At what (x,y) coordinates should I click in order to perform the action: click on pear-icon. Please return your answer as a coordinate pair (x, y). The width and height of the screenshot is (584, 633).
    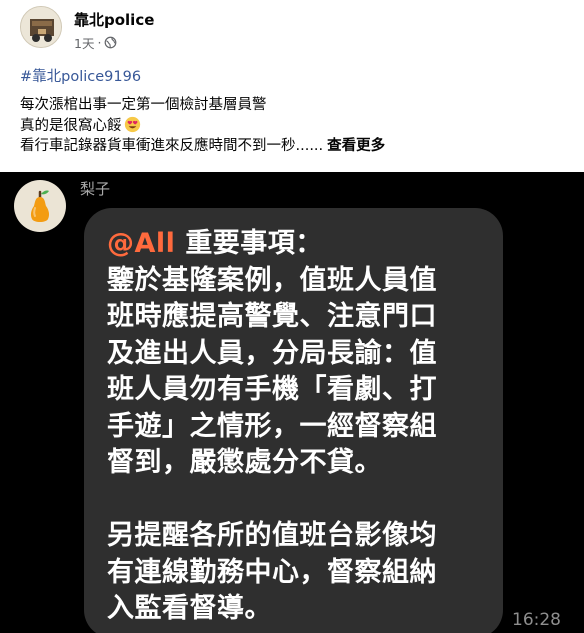
    Looking at the image, I should click on (40, 206).